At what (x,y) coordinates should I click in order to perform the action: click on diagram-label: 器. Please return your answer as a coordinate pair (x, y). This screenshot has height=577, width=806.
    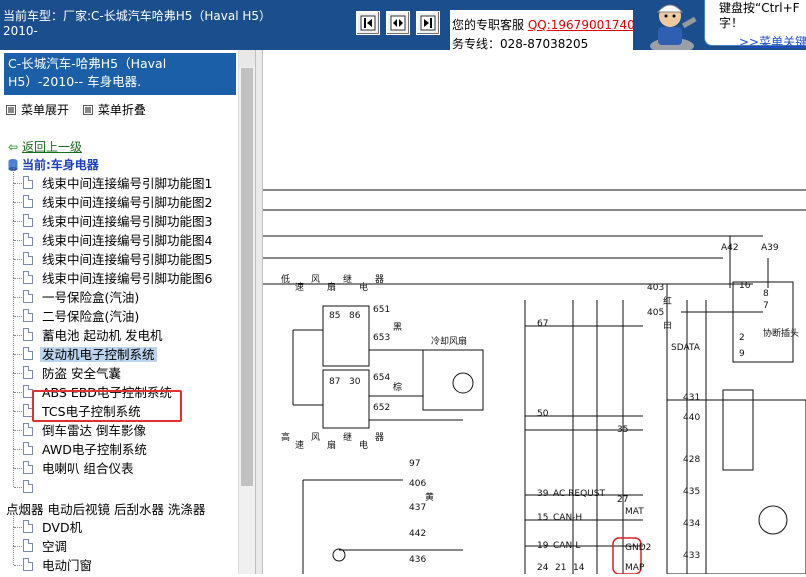
    Looking at the image, I should click on (379, 279).